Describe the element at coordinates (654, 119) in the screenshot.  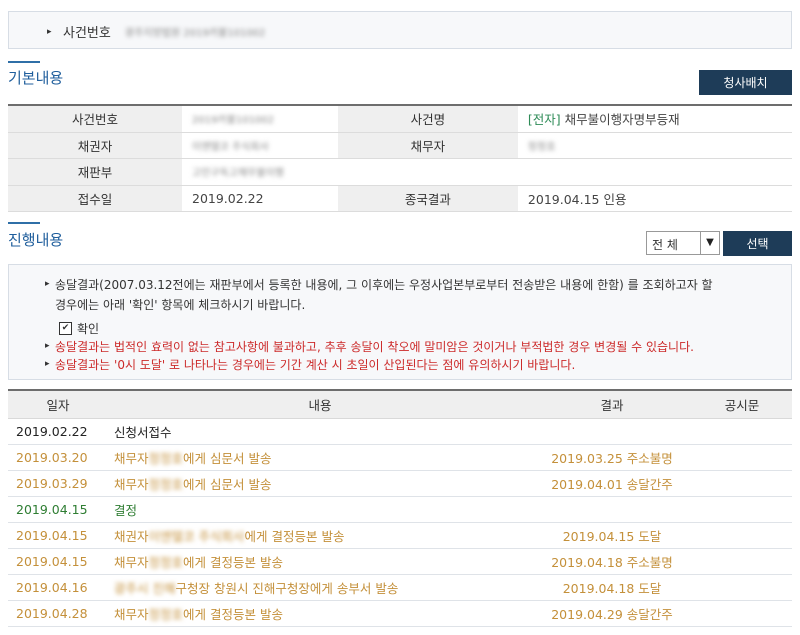
I see `info-value: [전자] 채무불이행자명부등재` at that location.